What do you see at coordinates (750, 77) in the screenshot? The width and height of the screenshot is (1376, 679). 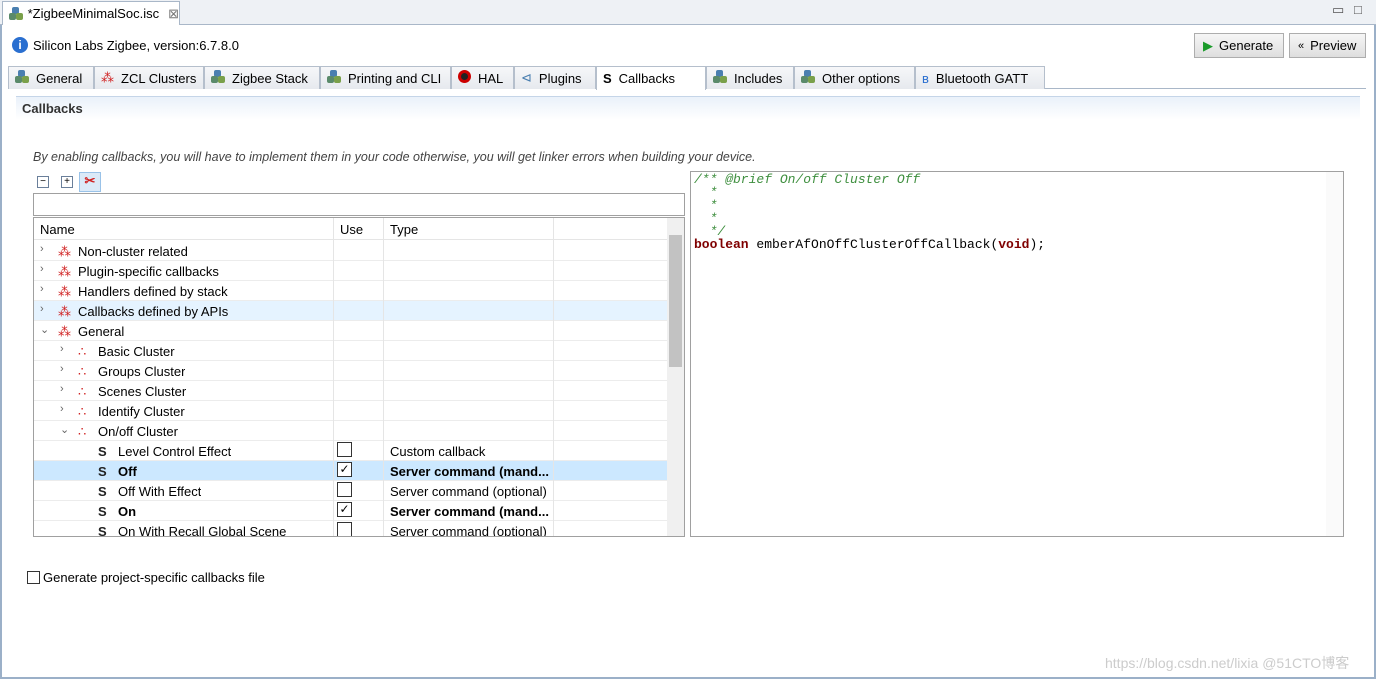 I see `tab-includes: Includes` at bounding box center [750, 77].